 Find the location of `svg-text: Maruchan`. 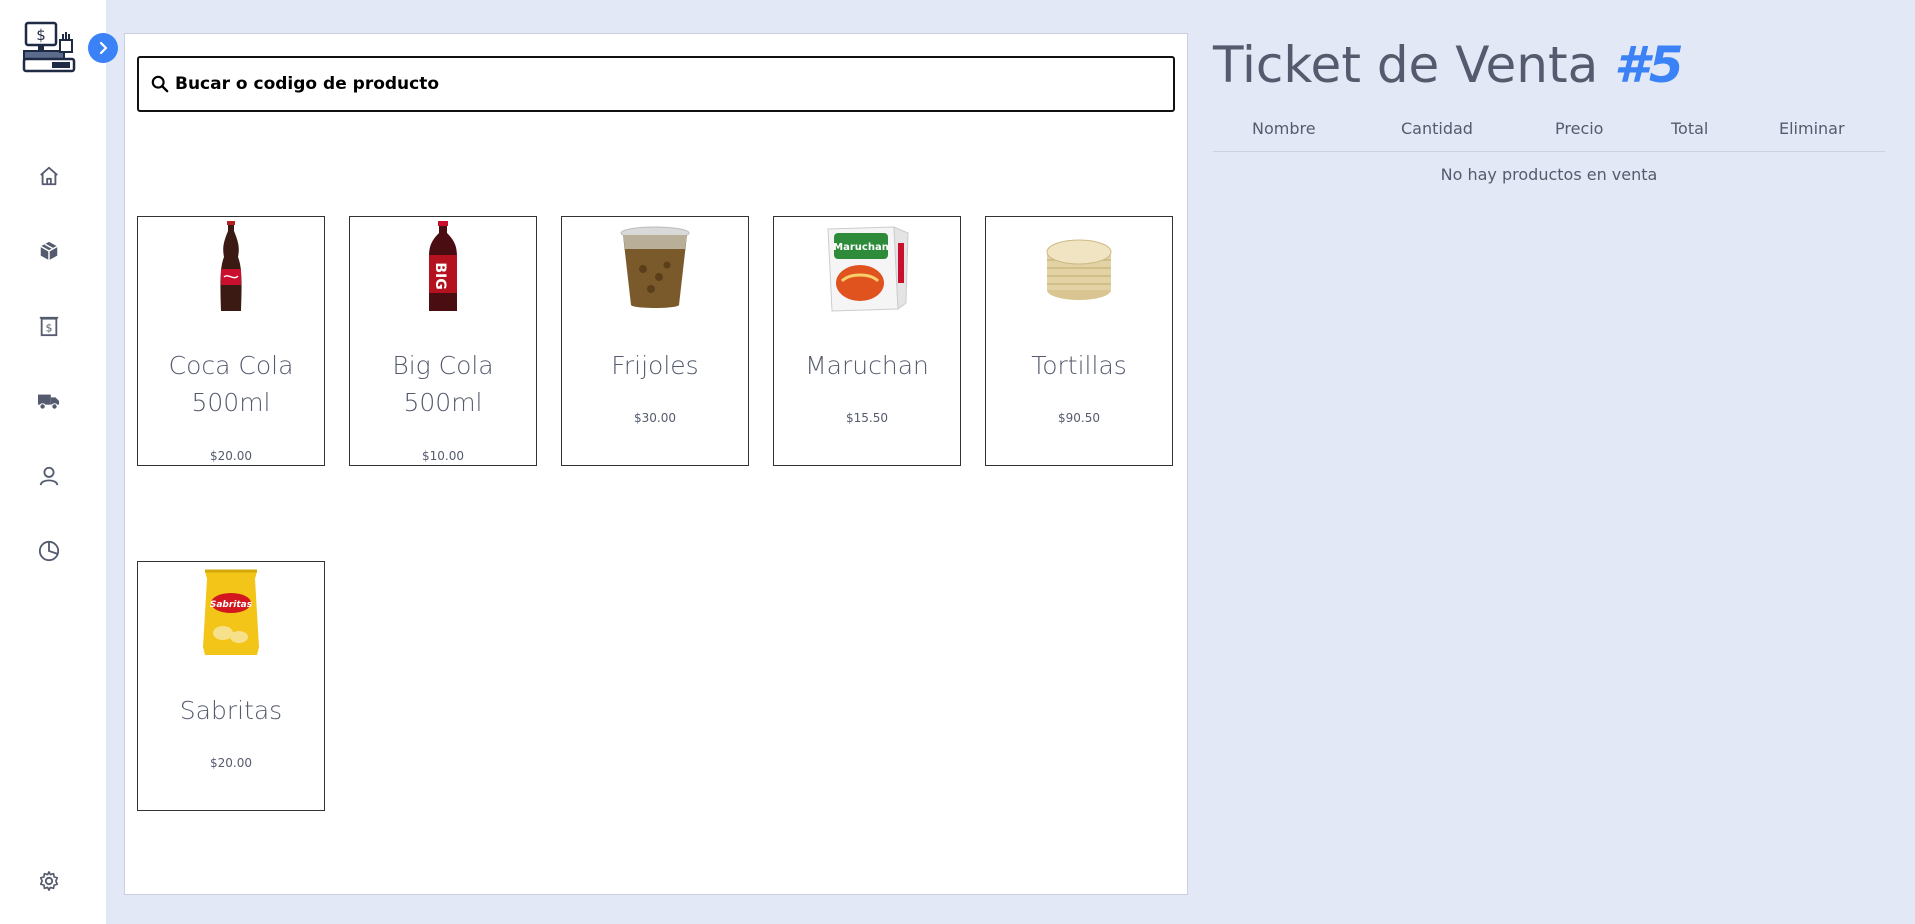

svg-text: Maruchan is located at coordinates (861, 247).